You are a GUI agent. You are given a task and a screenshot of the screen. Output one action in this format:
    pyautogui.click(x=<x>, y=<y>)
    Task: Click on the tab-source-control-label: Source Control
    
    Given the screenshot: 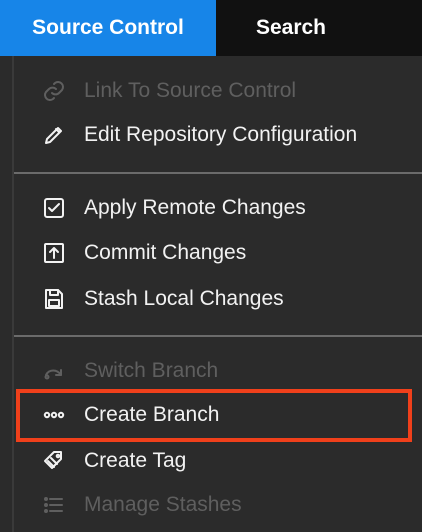 What is the action you would take?
    pyautogui.click(x=108, y=27)
    